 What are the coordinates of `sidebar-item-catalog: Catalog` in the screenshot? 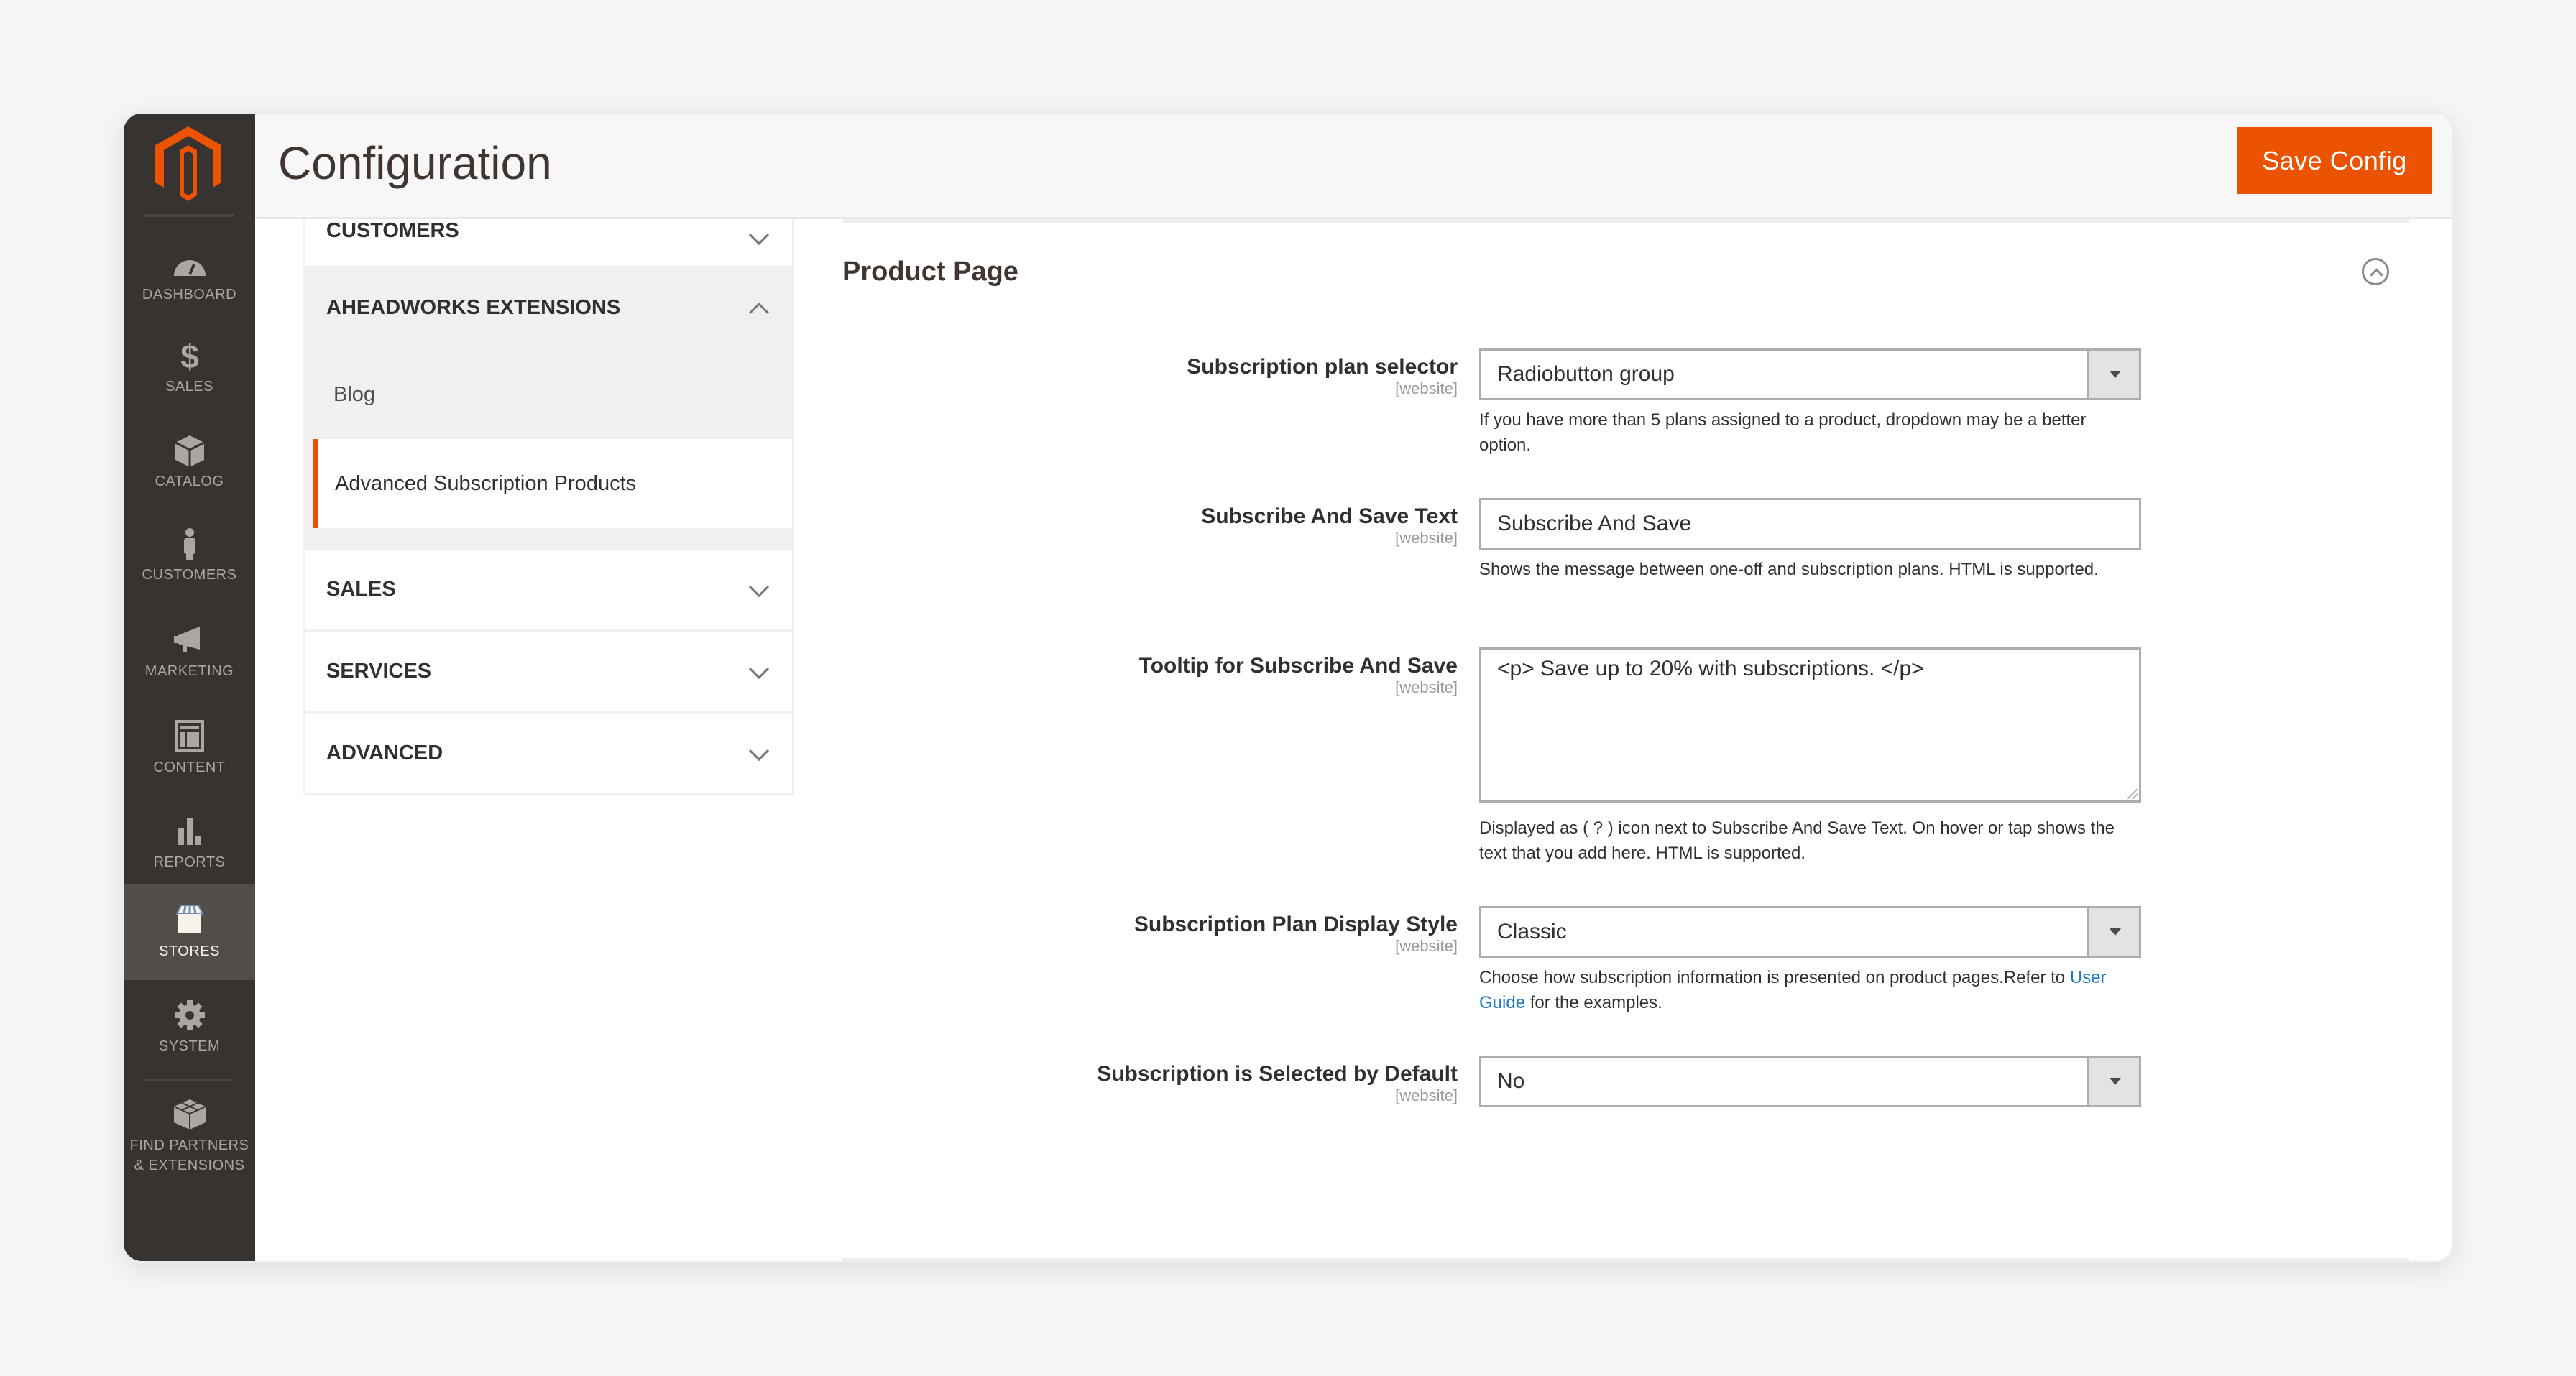 It's located at (189, 466).